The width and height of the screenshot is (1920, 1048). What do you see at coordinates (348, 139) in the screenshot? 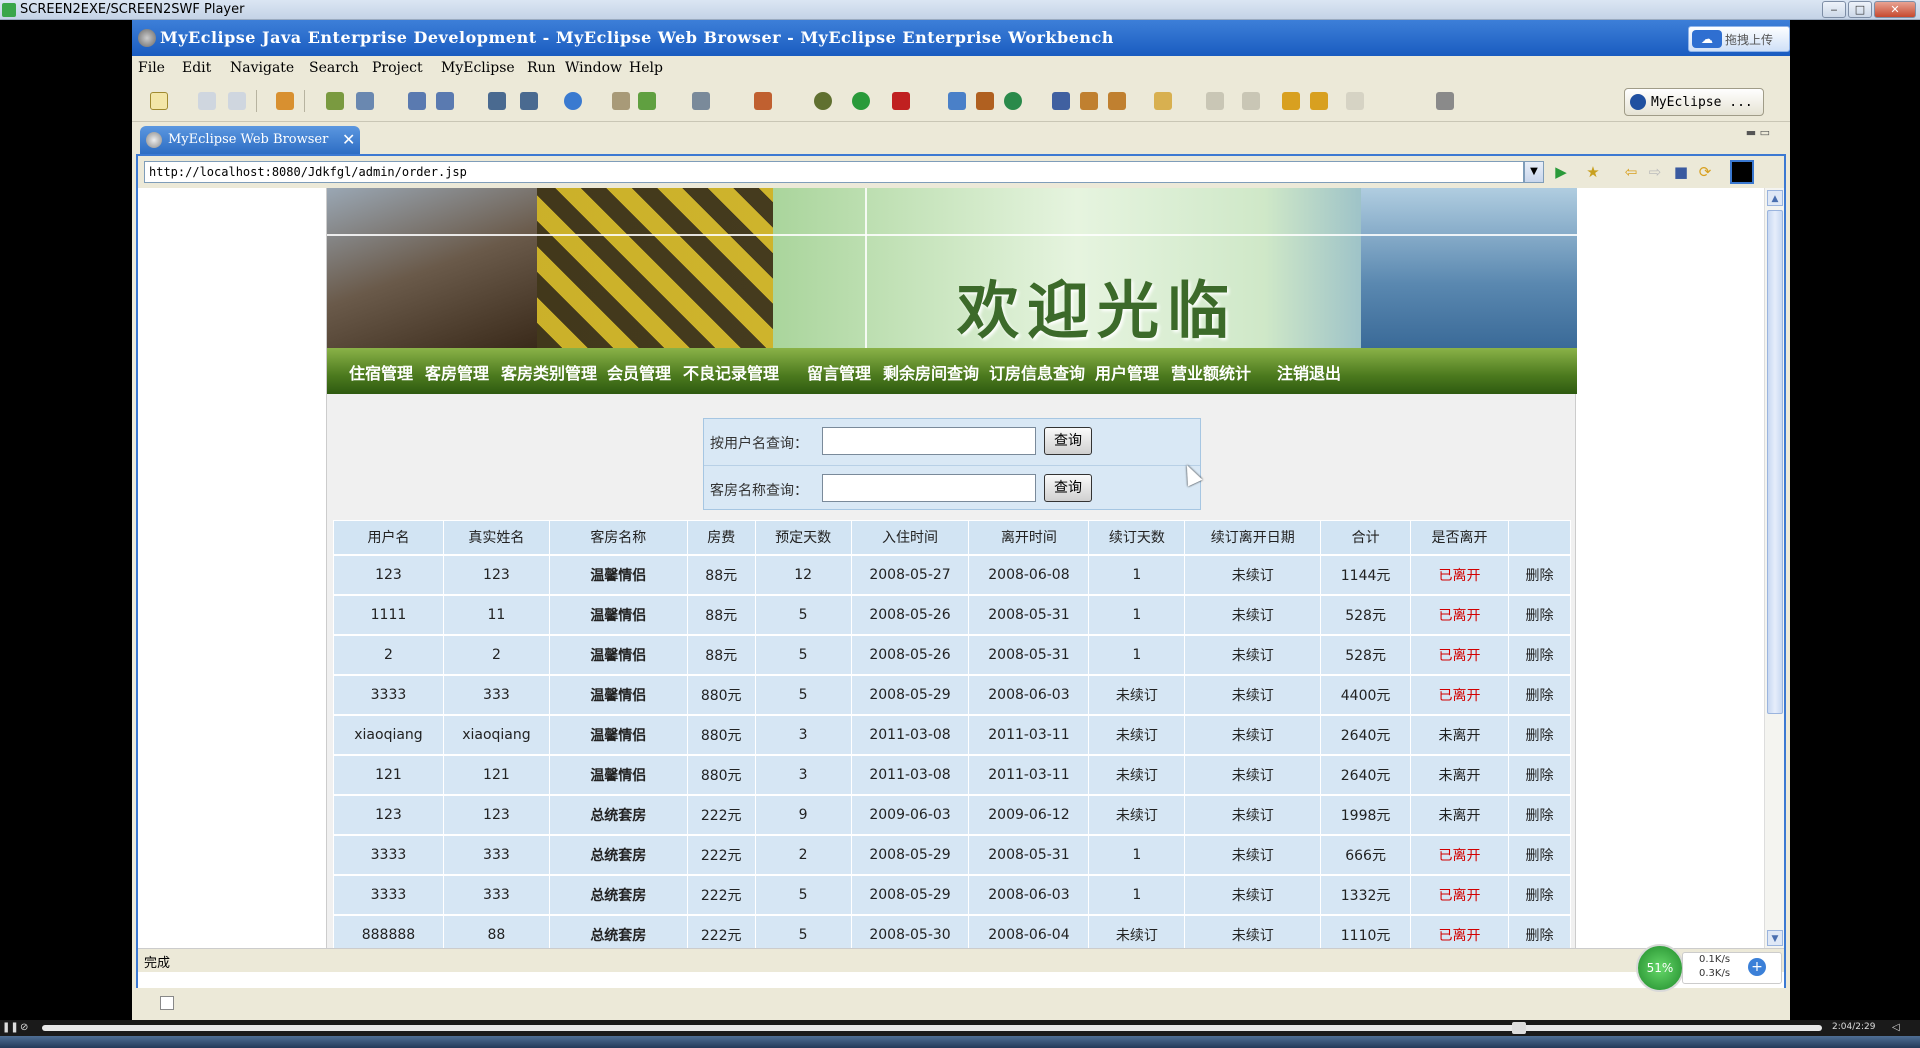
I see `tab-close-icon: ✕` at bounding box center [348, 139].